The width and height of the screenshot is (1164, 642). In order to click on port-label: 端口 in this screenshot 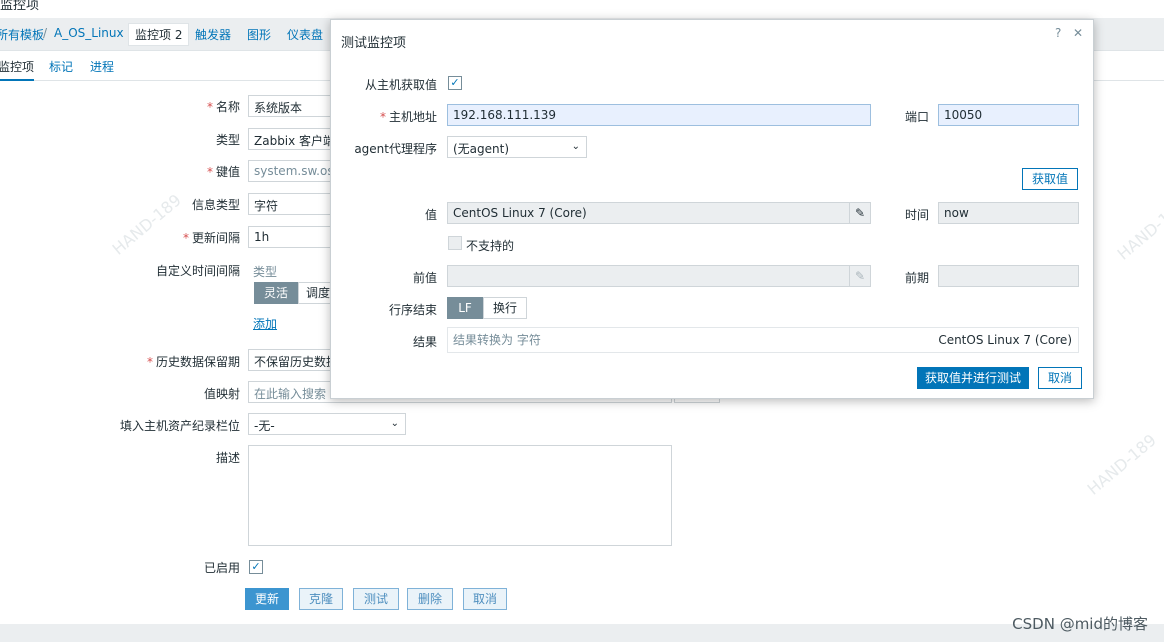, I will do `click(916, 117)`.